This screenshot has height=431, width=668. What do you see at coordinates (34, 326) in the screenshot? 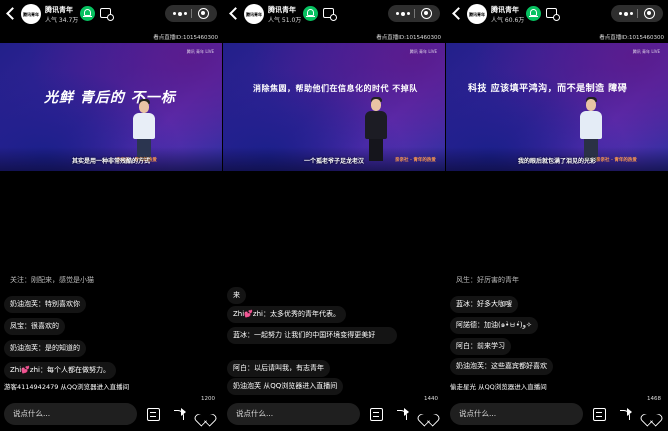
I see `comment-item: 凤宝：很喜欢的` at bounding box center [34, 326].